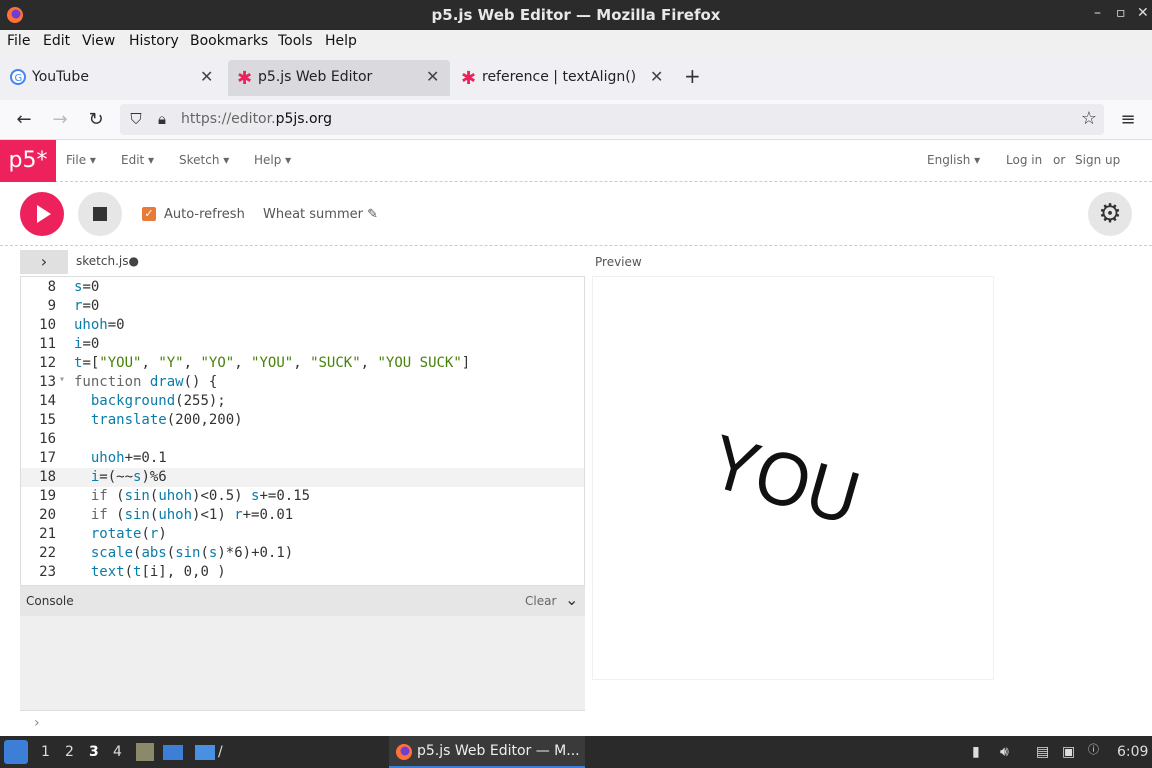  I want to click on code-line: 23 text(t[i], 0,0 ), so click(302, 572).